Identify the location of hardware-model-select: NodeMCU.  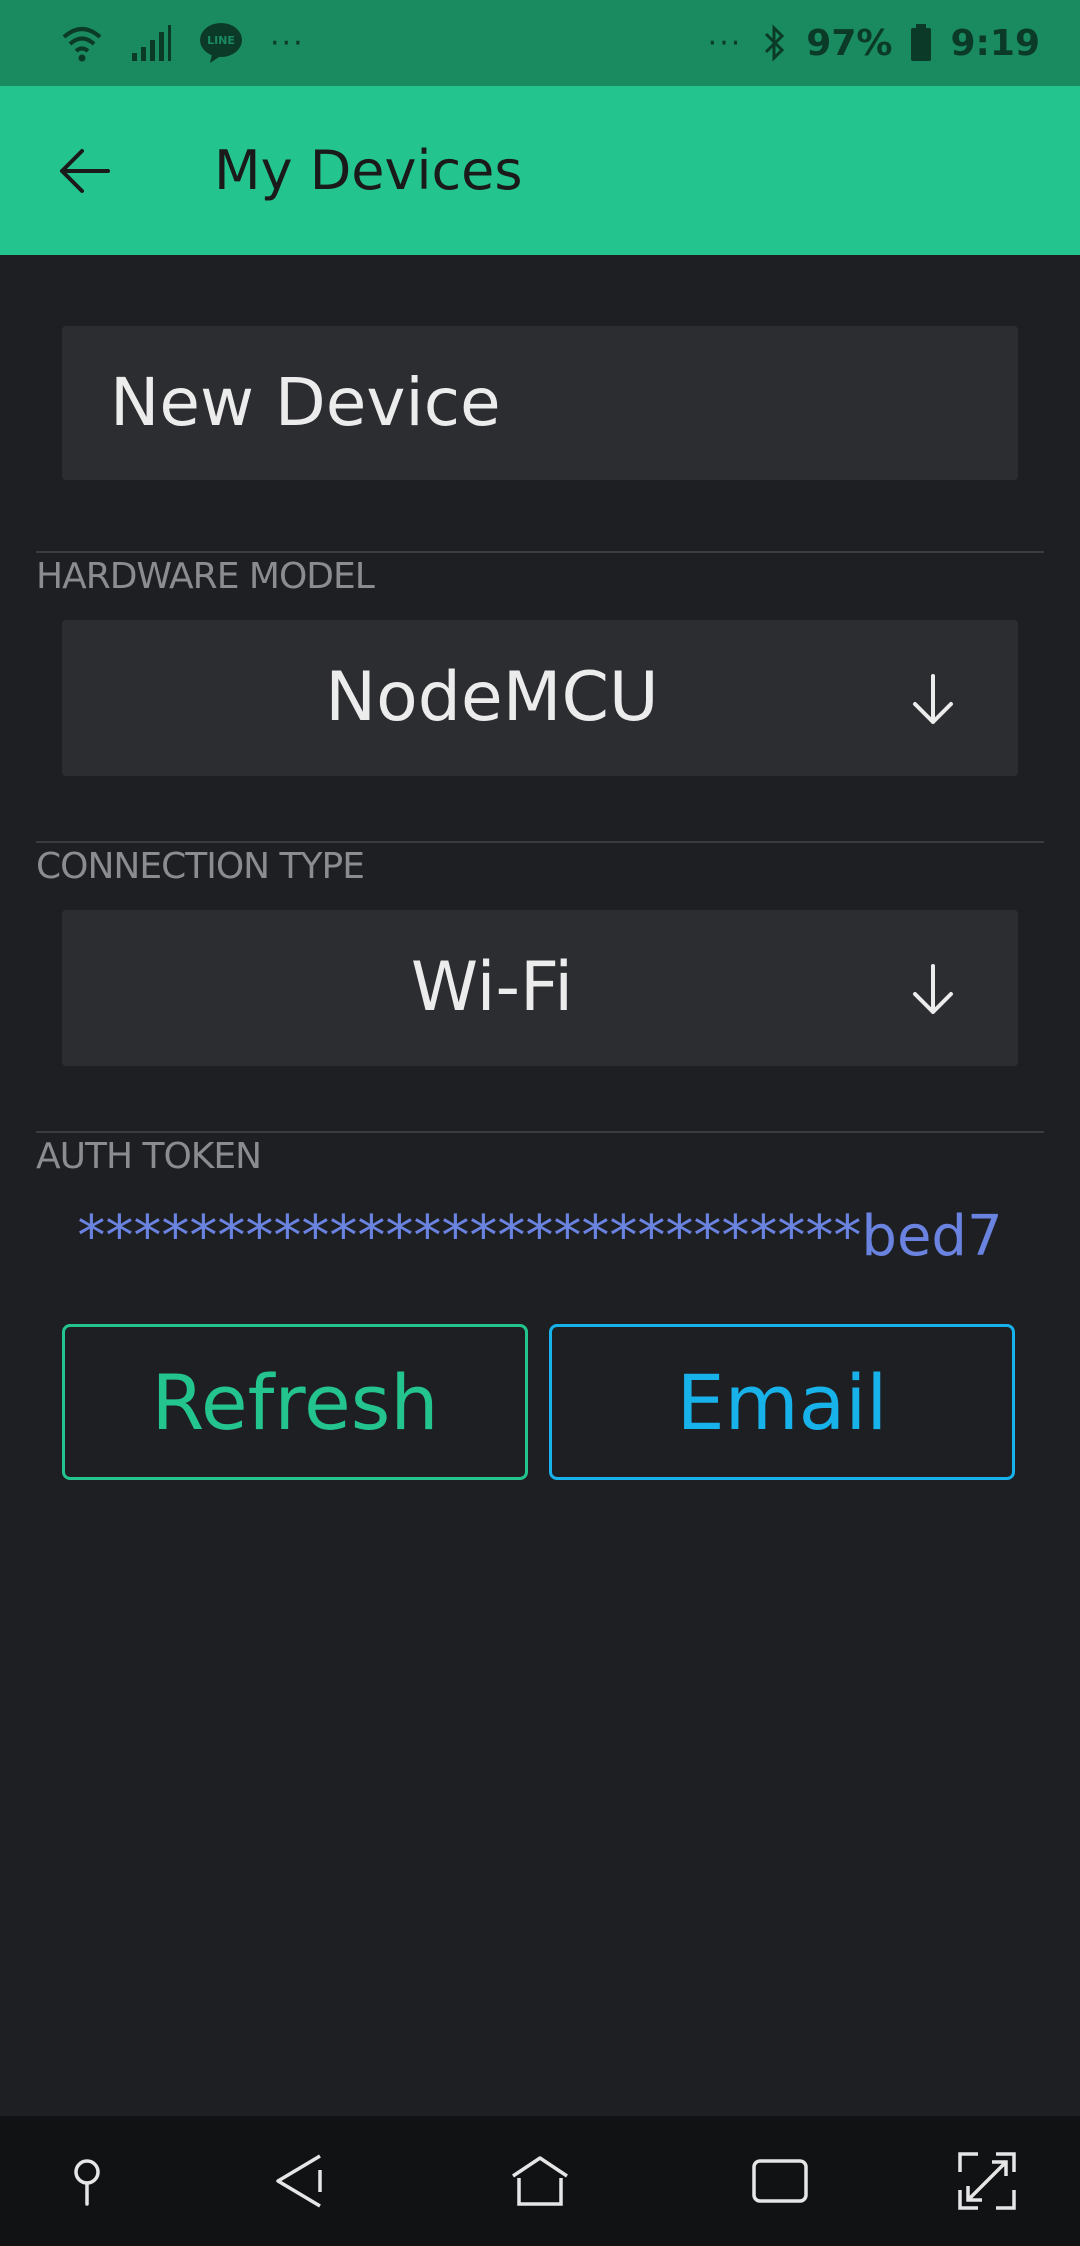
(540, 698).